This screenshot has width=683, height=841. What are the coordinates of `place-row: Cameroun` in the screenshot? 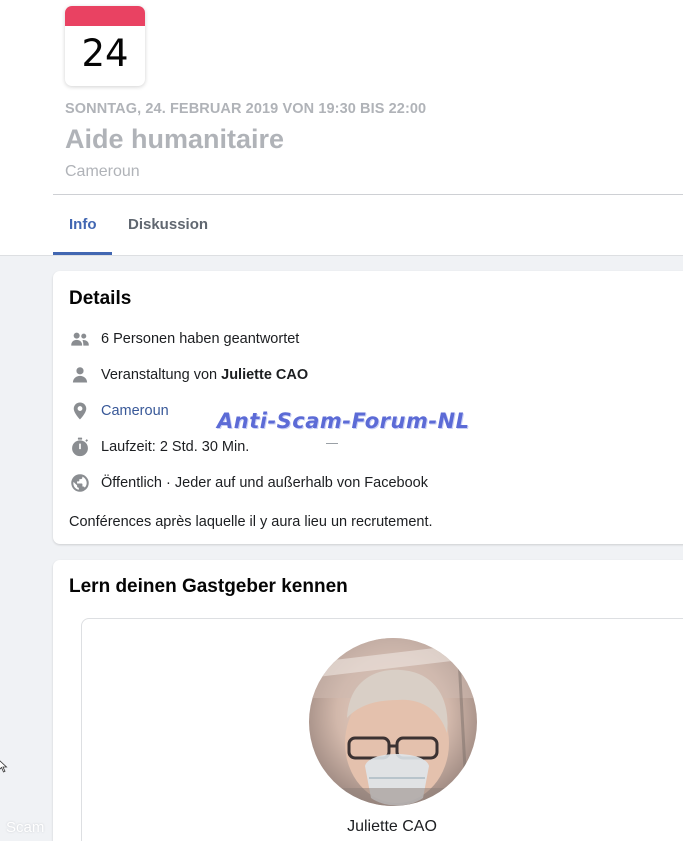 It's located at (119, 411).